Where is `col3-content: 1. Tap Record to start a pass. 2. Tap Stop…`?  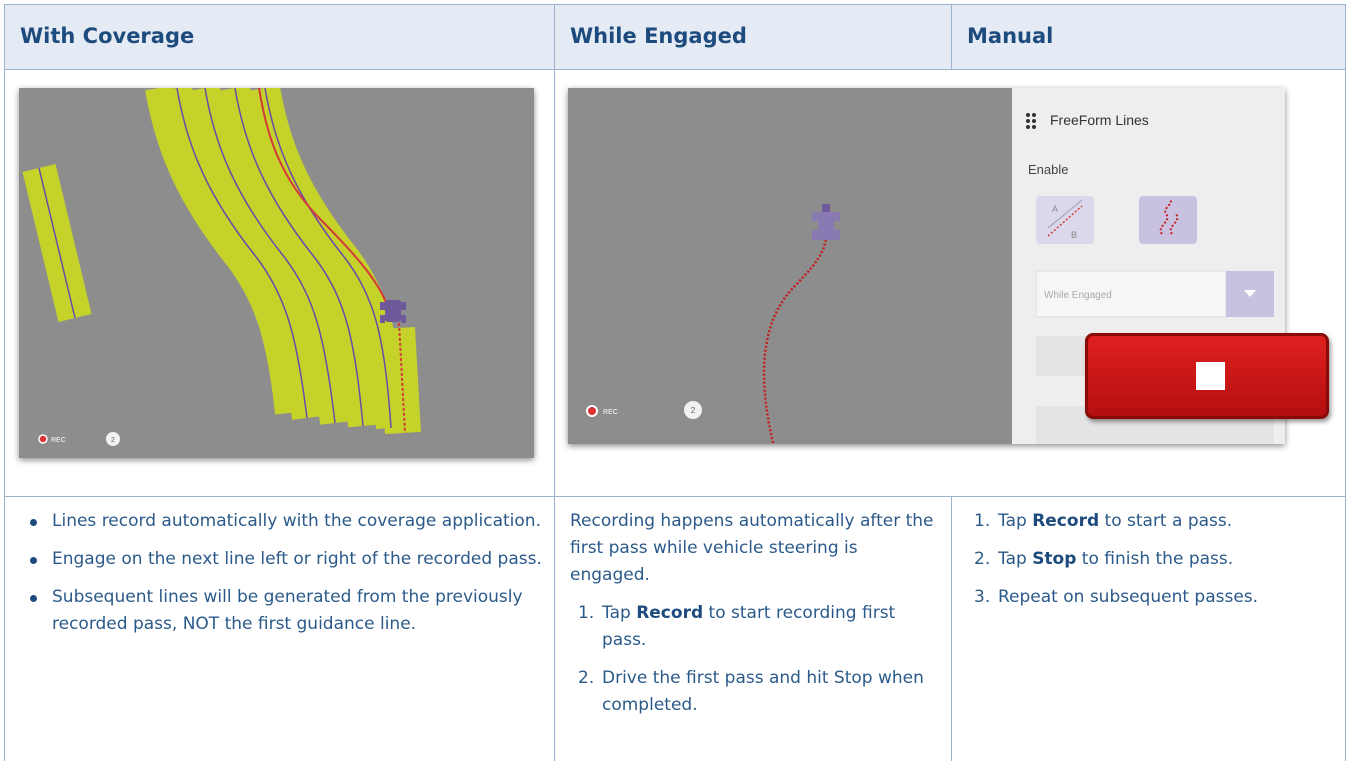 col3-content: 1. Tap Record to start a pass. 2. Tap Stop… is located at coordinates (1152, 565).